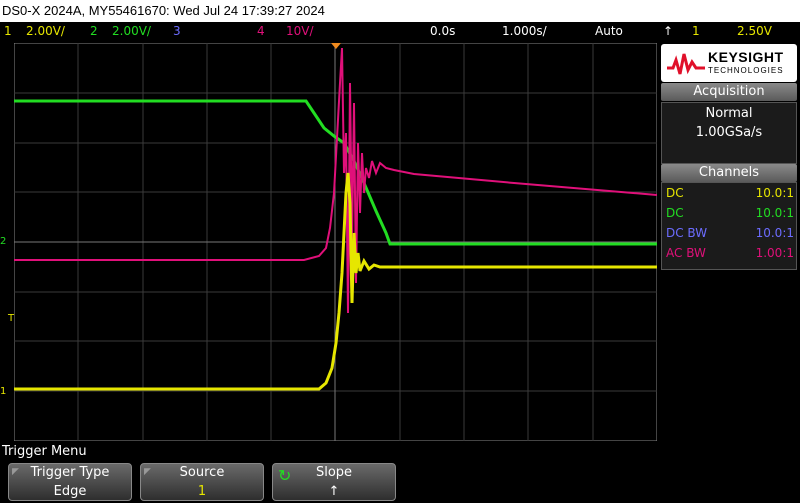  I want to click on ch4-number: 4, so click(261, 31).